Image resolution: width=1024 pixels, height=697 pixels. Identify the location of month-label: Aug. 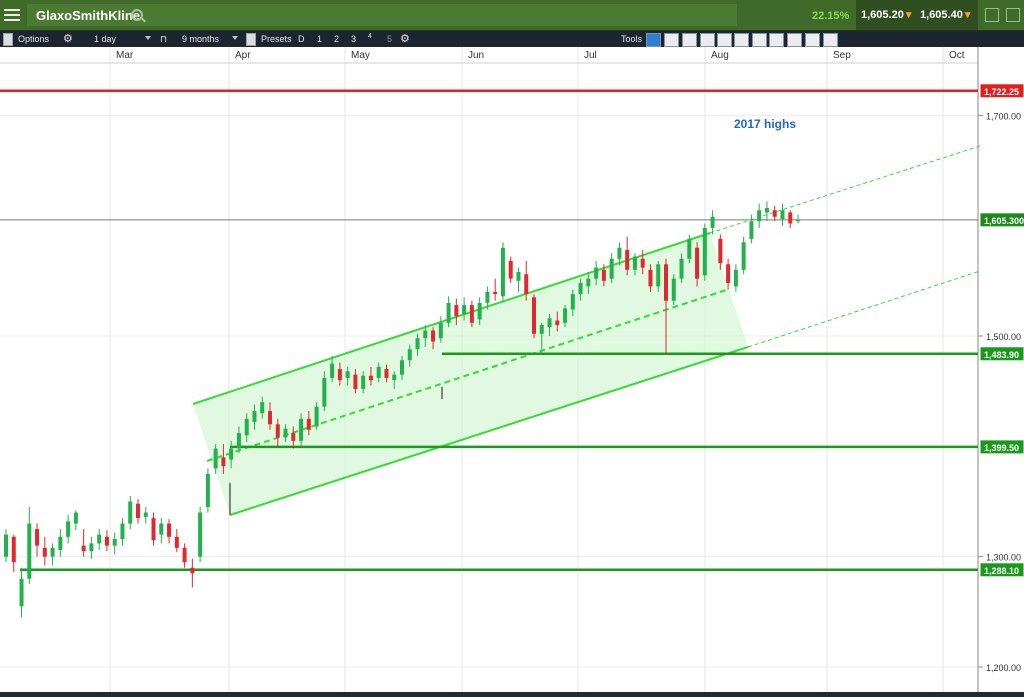
(720, 55).